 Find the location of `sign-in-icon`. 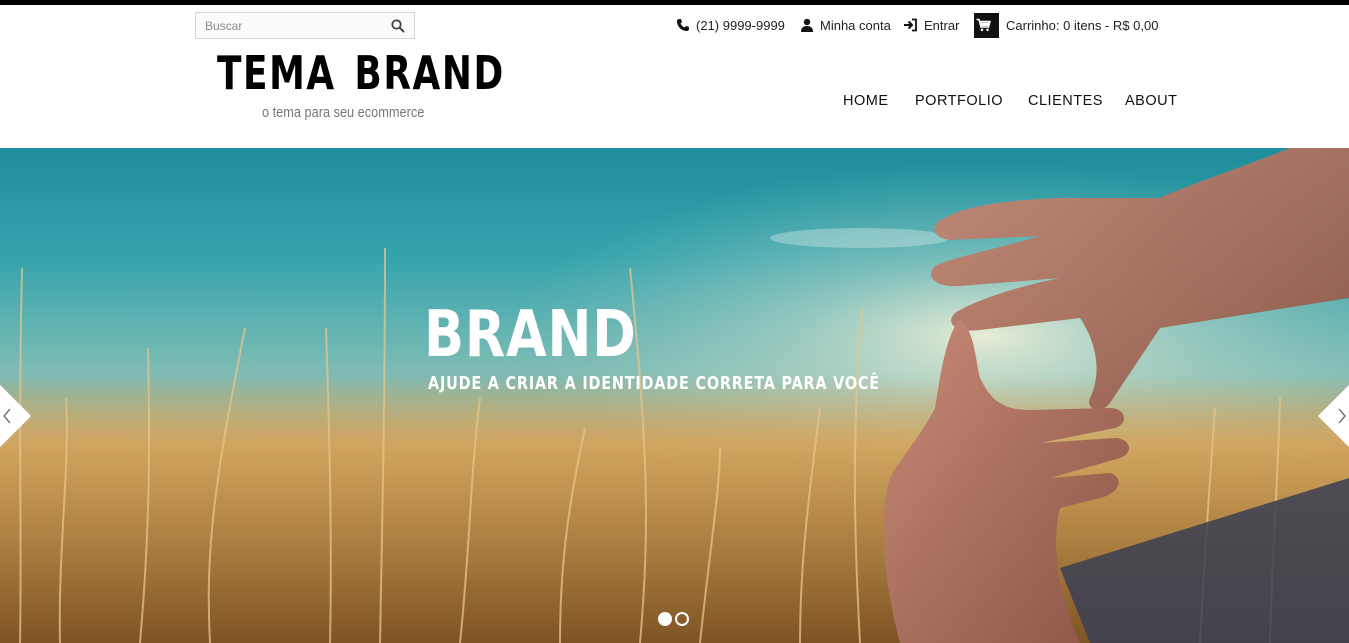

sign-in-icon is located at coordinates (910, 25).